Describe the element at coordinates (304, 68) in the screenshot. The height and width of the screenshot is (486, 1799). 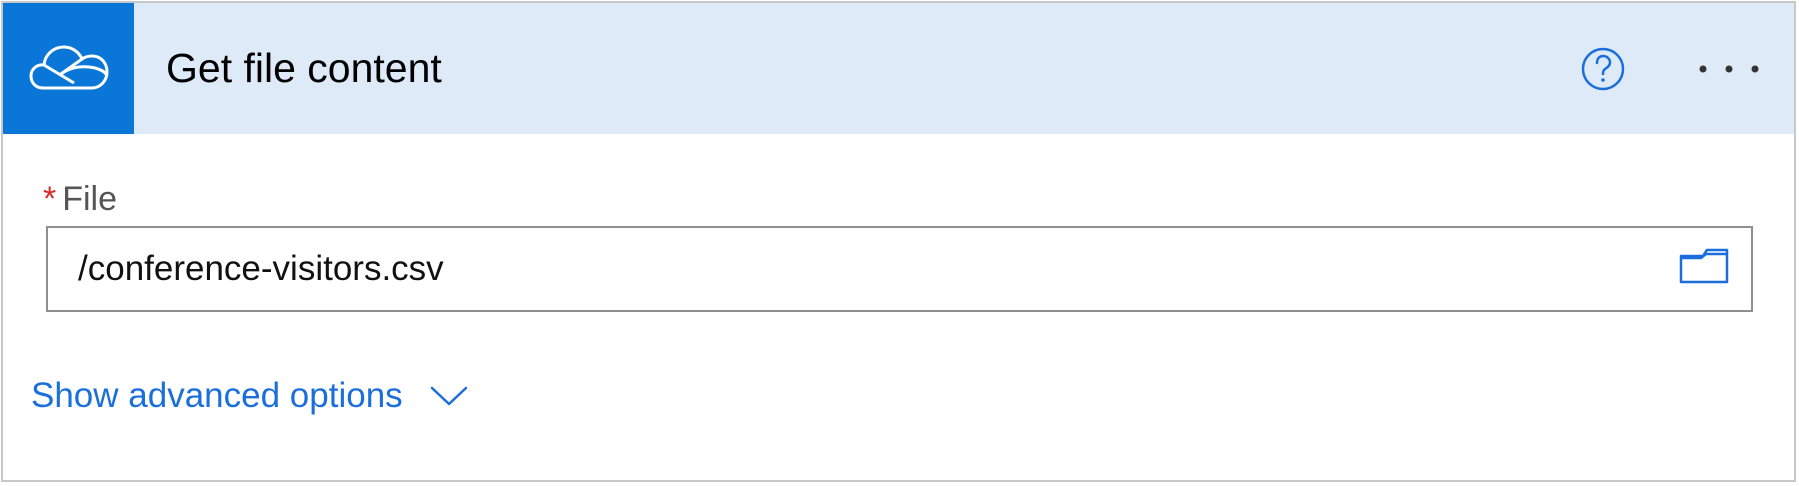
I see `action-title: Get file content` at that location.